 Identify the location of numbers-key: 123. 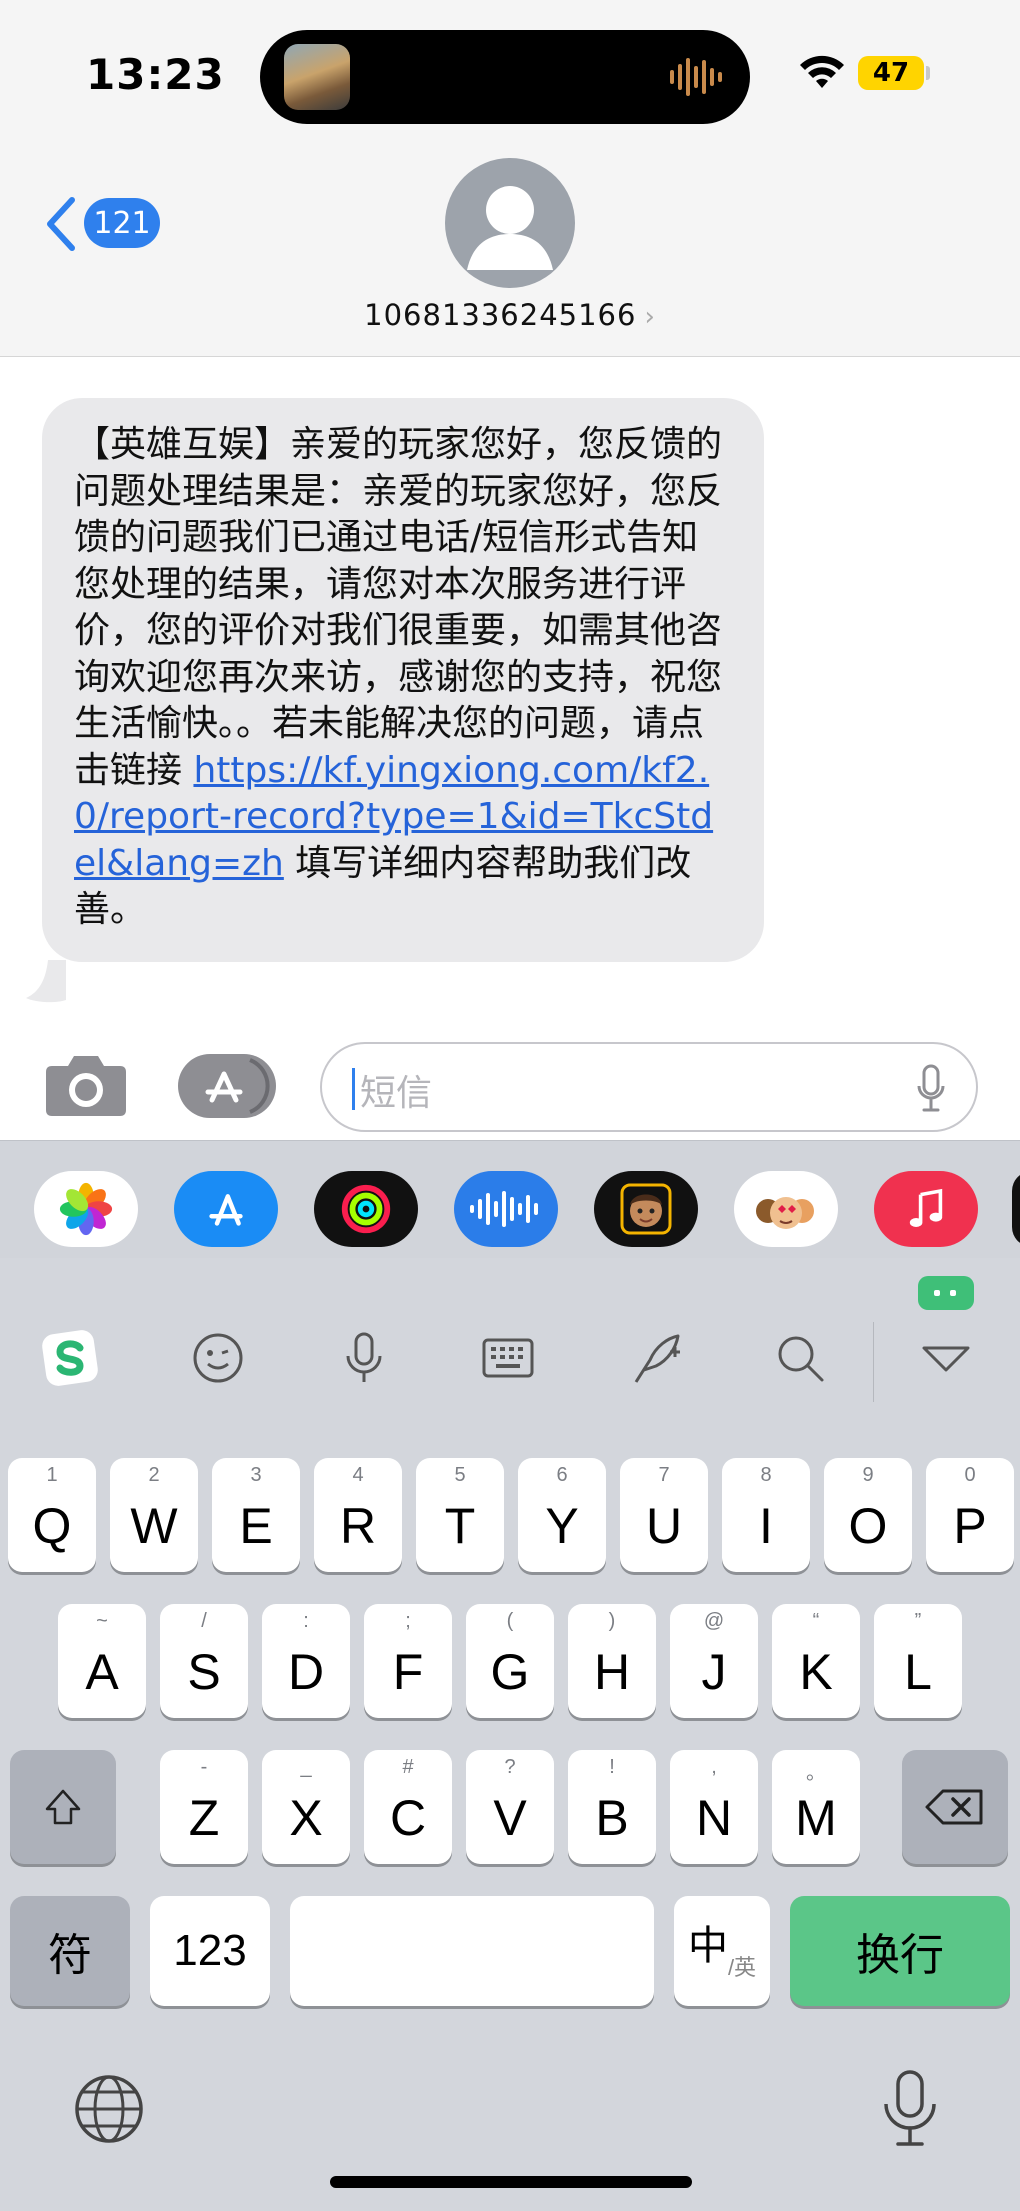
(210, 1951).